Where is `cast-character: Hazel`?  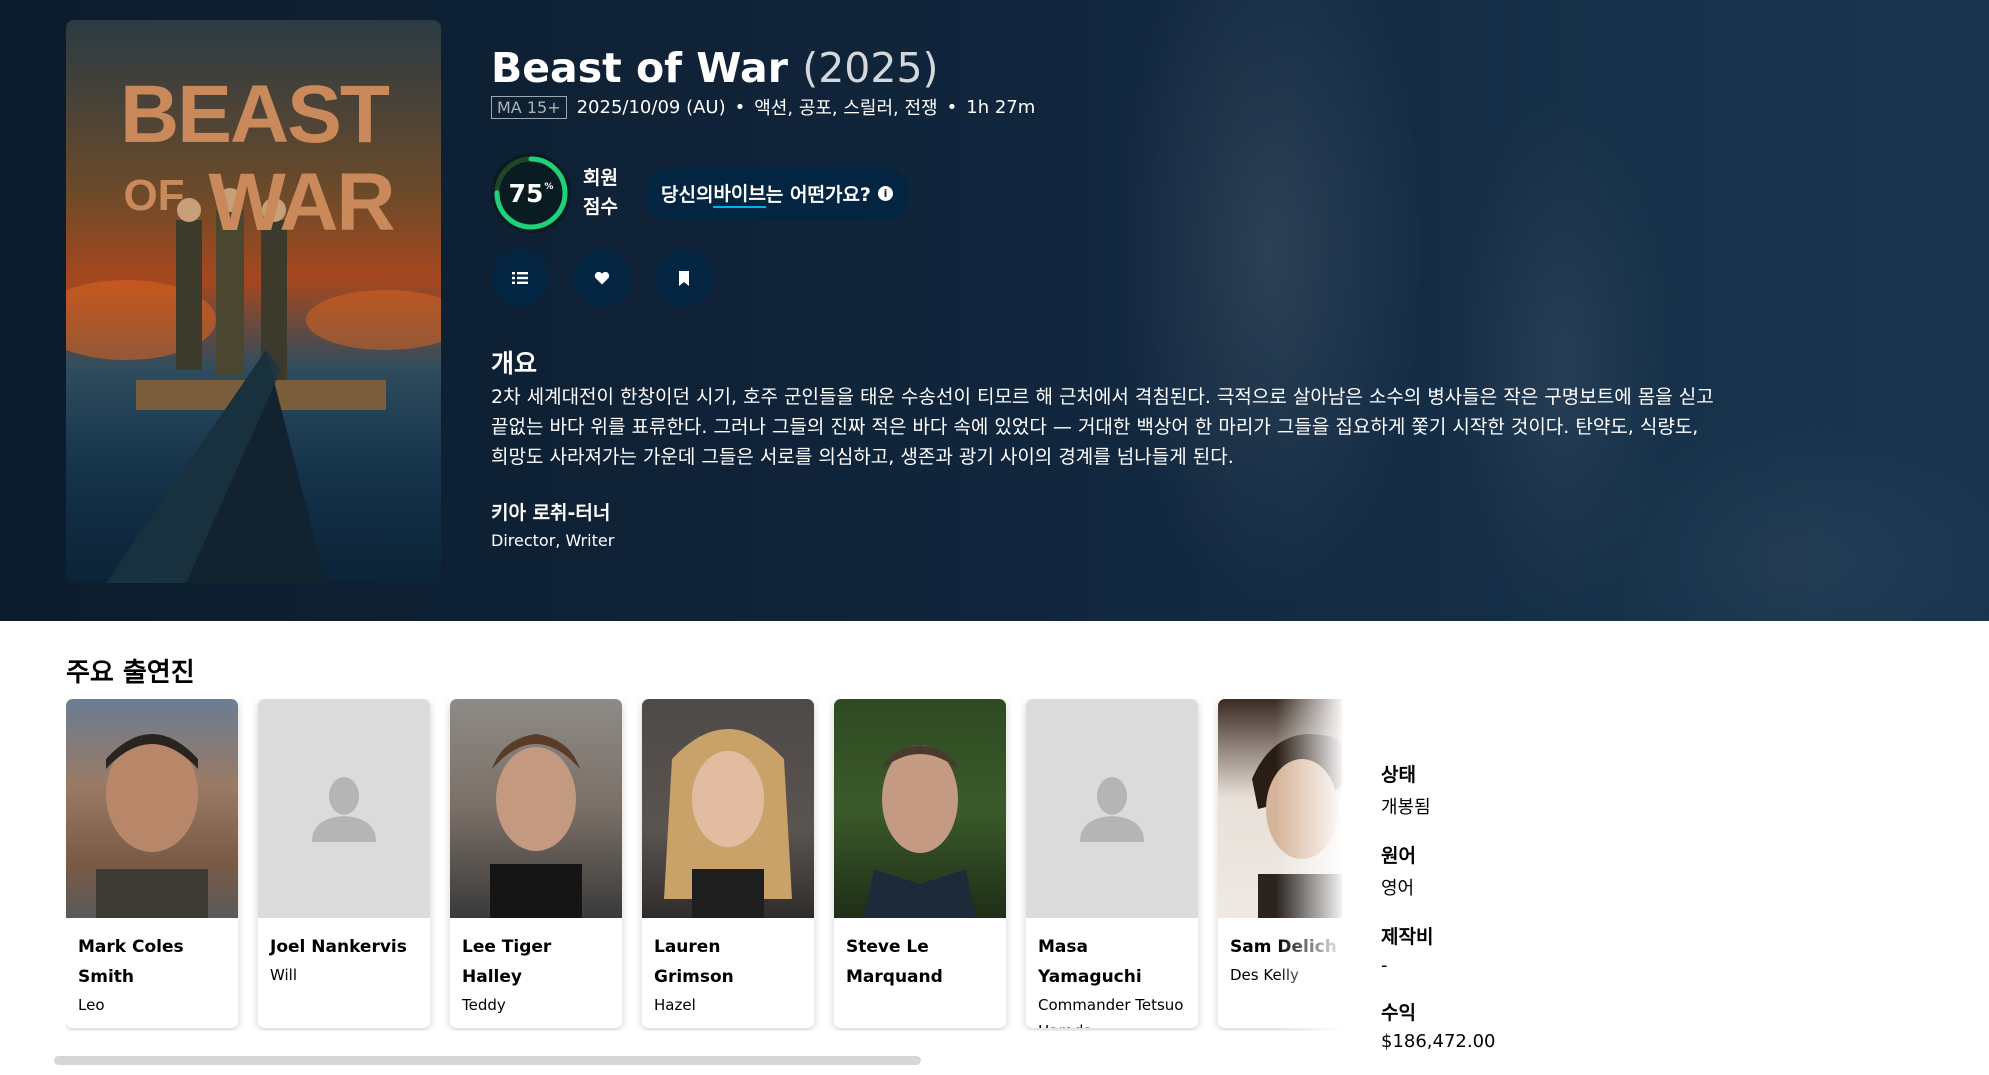 cast-character: Hazel is located at coordinates (675, 1005).